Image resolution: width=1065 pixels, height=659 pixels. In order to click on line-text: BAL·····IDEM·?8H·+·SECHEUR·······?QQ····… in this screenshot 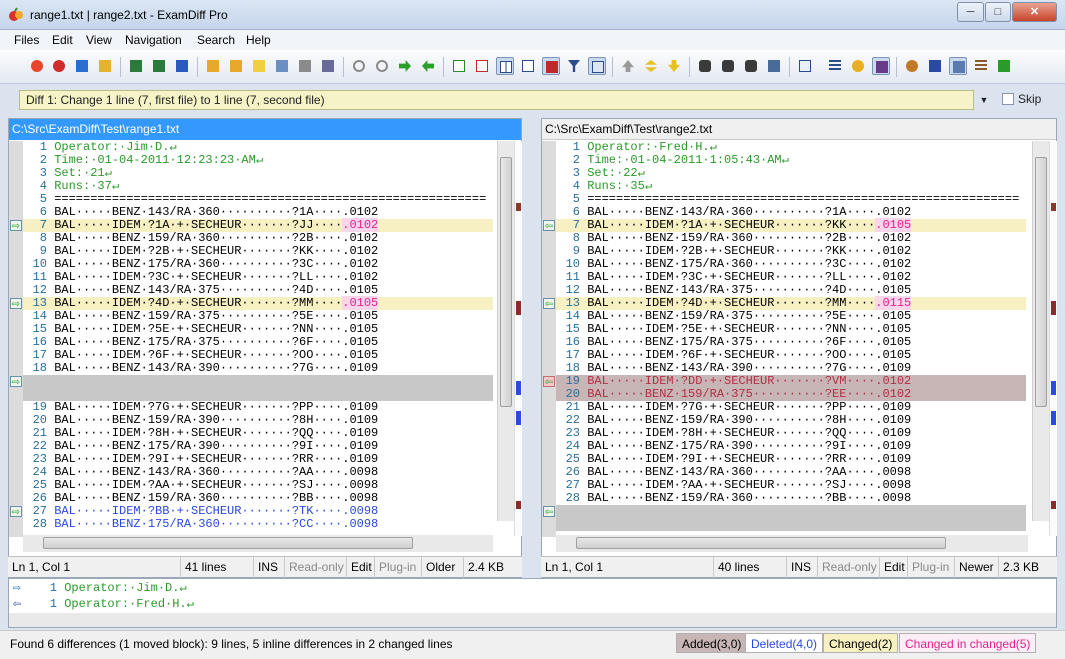, I will do `click(216, 433)`.